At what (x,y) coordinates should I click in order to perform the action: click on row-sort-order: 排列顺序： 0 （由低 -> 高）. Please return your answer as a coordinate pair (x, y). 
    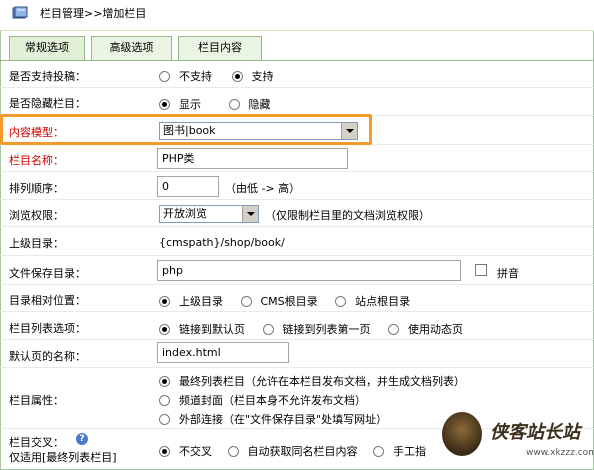
    Looking at the image, I should click on (297, 186).